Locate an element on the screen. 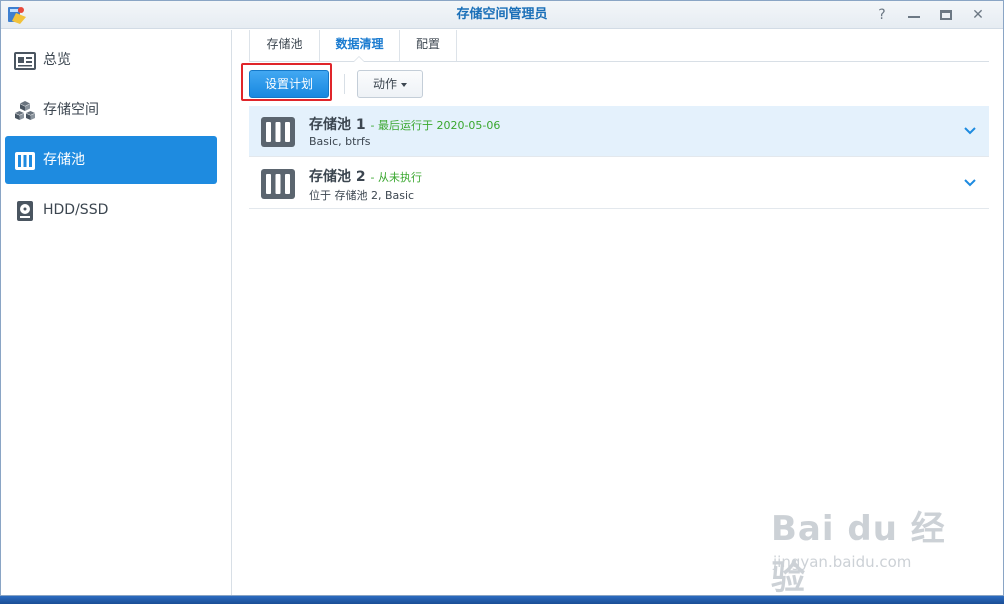 The width and height of the screenshot is (1004, 604). help-button: ? is located at coordinates (882, 15).